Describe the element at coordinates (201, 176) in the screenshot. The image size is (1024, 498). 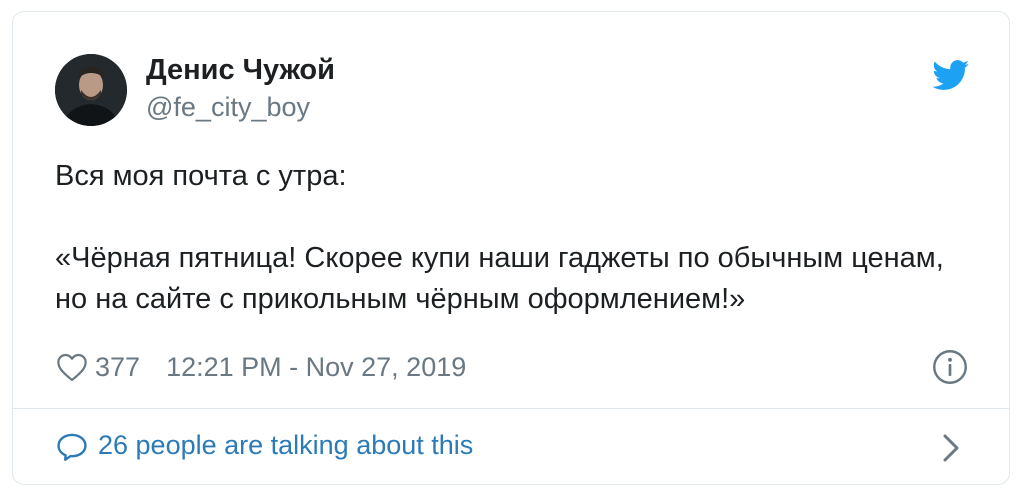
I see `tweet-text-line: Вся моя почта с утра:` at that location.